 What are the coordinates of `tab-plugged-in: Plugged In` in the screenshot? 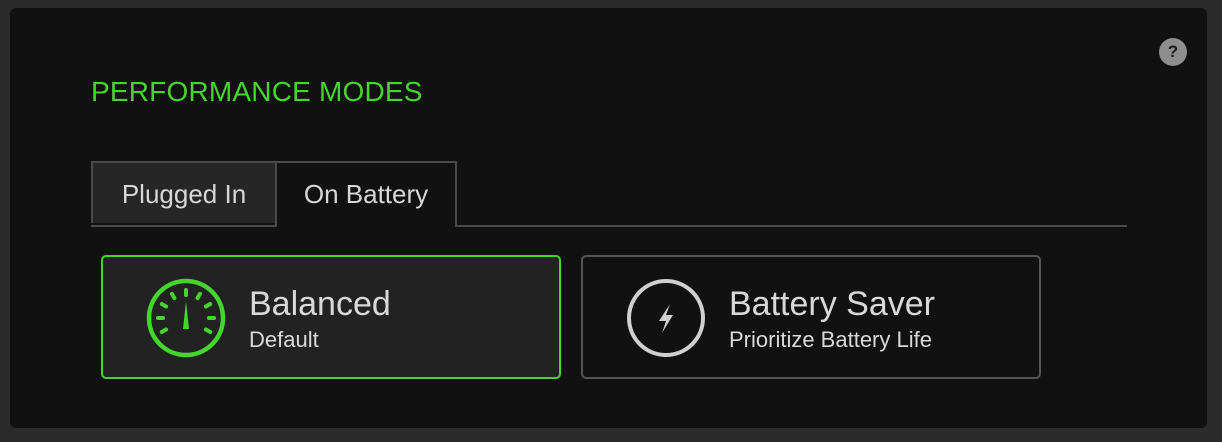 It's located at (183, 192).